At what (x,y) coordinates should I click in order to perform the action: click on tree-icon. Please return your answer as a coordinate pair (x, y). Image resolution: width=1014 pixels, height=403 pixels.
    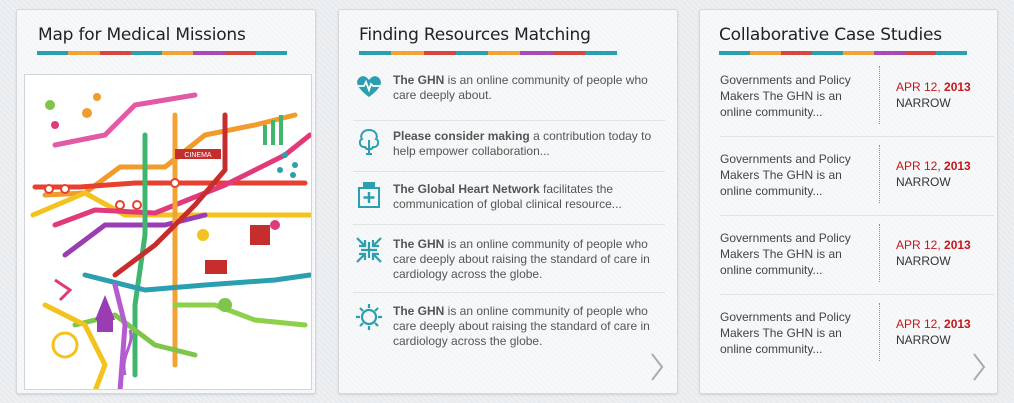
    Looking at the image, I should click on (369, 141).